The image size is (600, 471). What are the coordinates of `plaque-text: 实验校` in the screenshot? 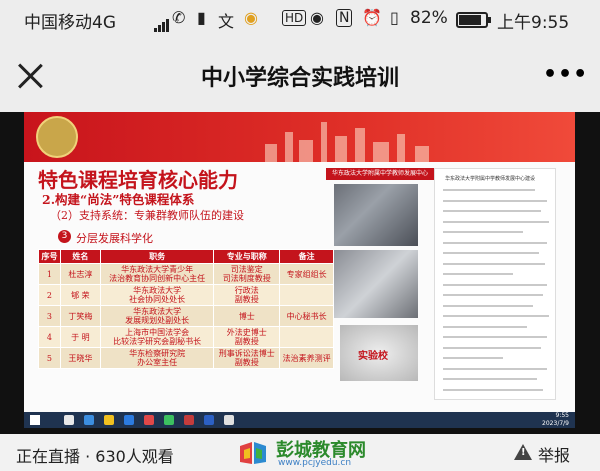 It's located at (373, 356).